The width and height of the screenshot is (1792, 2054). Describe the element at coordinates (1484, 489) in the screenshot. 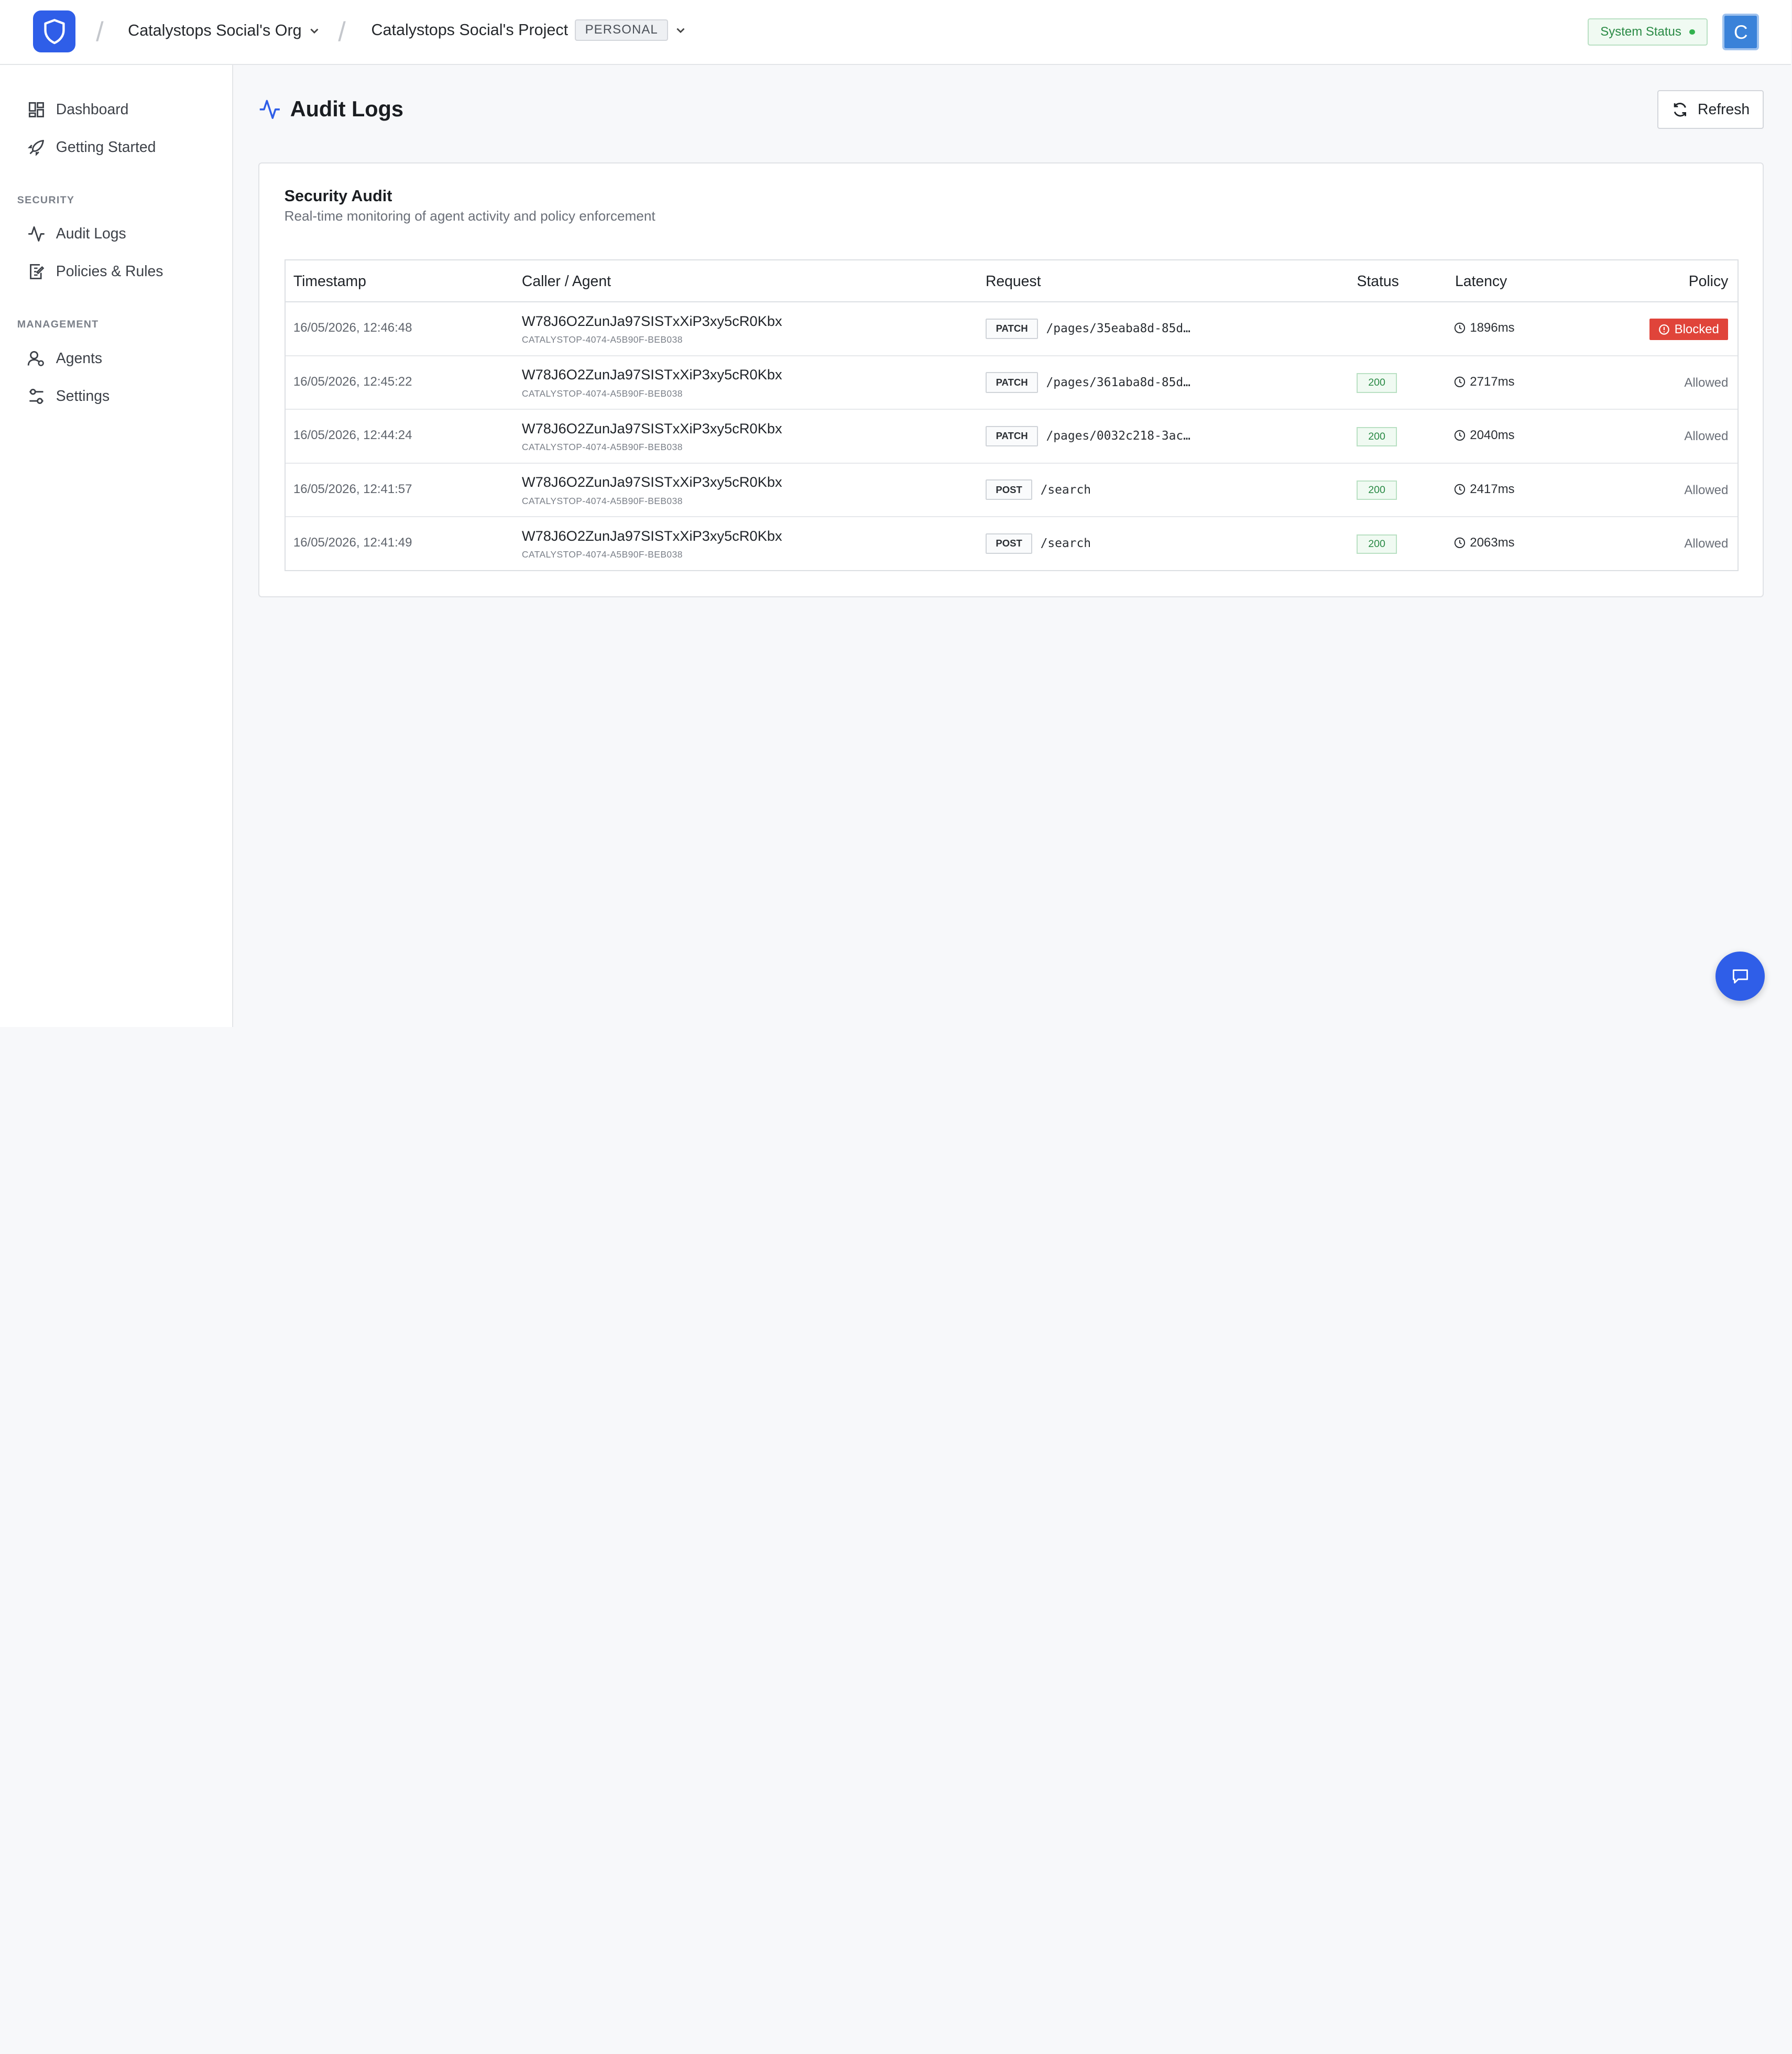

I see `row-latency: 2417ms` at that location.